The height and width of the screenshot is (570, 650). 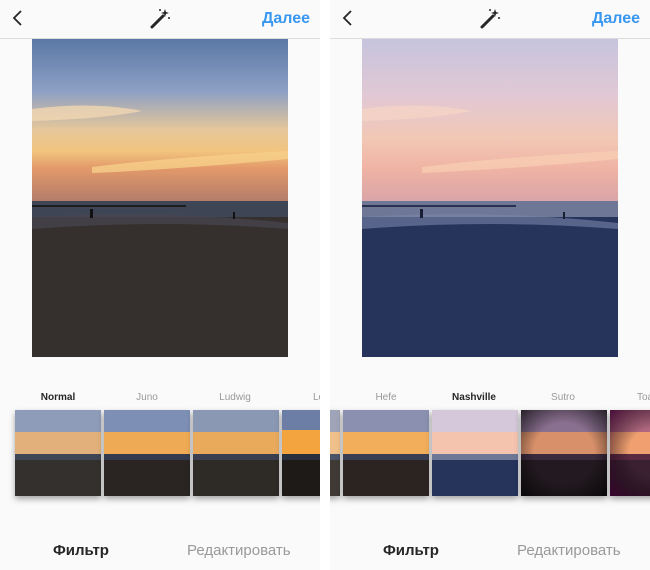 I want to click on panel-divider, so click(x=325, y=285).